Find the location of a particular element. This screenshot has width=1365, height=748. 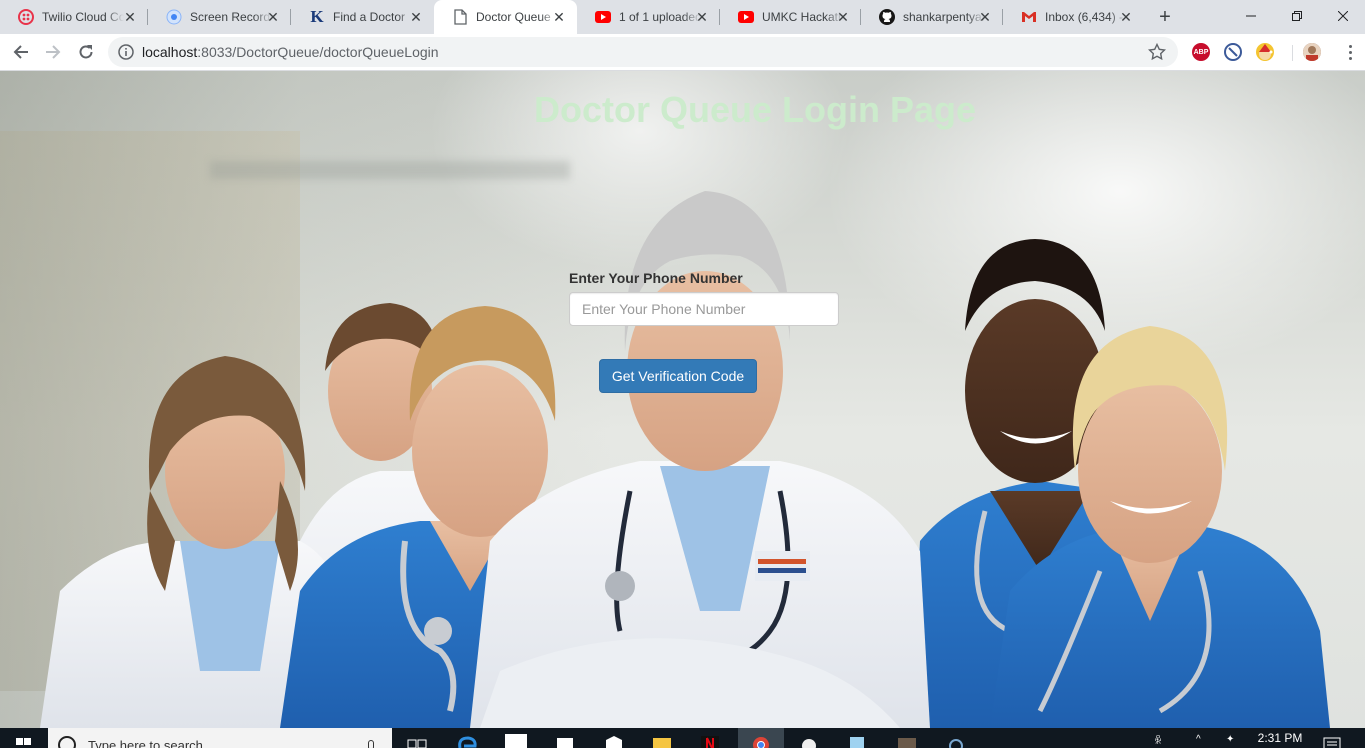

restore-button is located at coordinates (1297, 16).